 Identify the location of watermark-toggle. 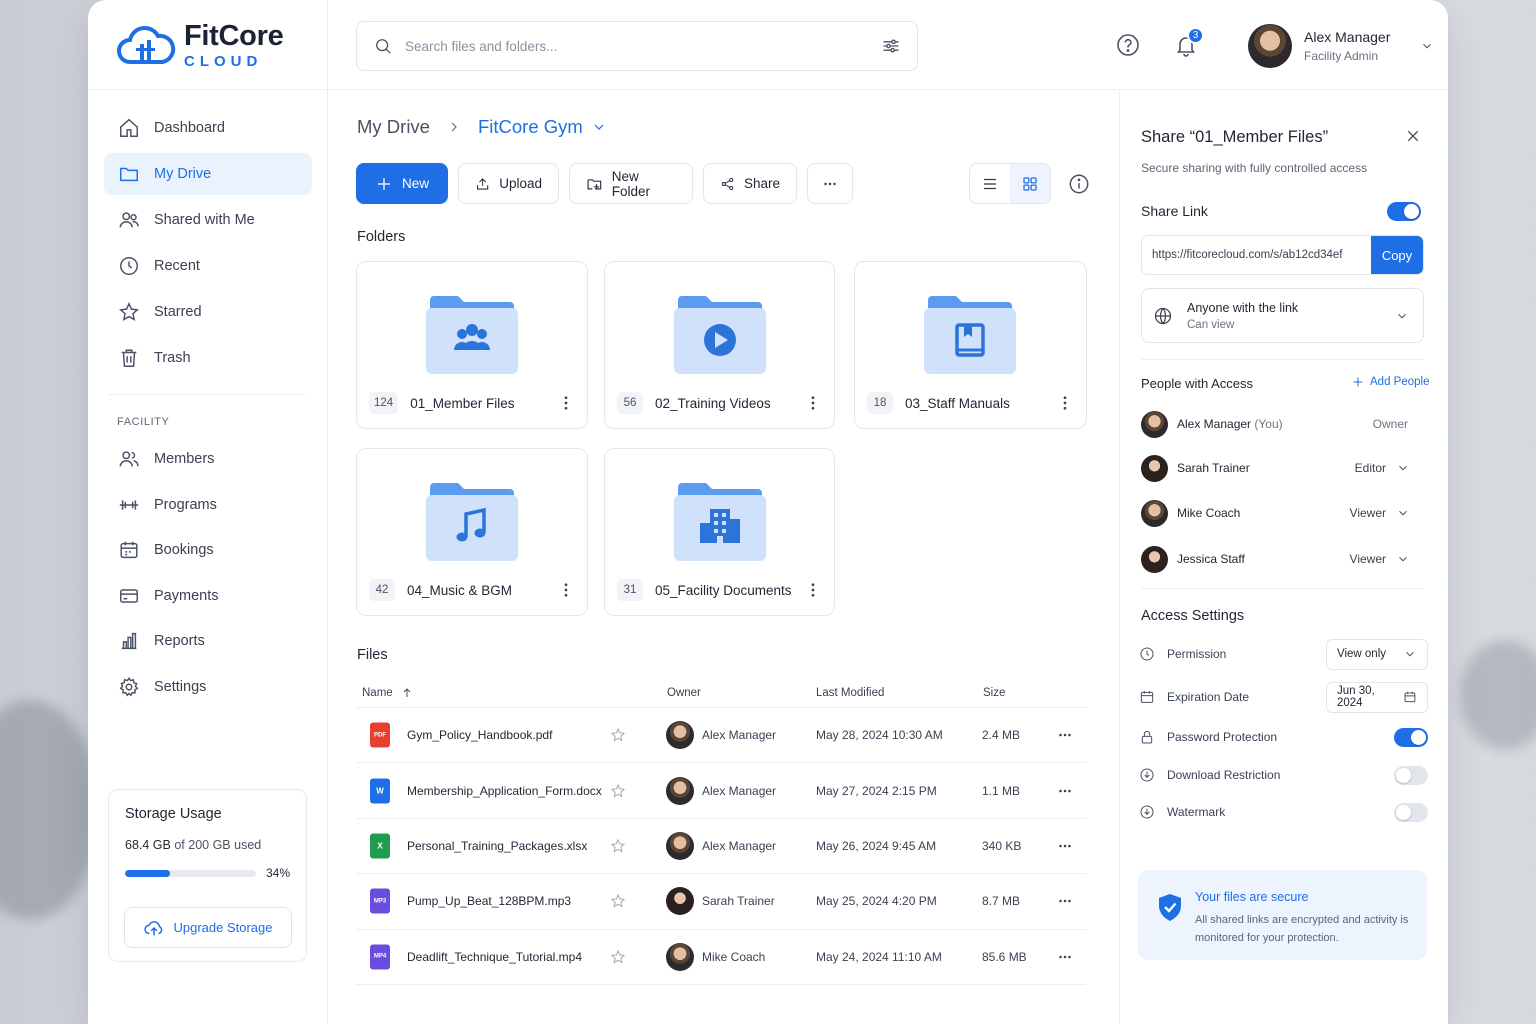
(1411, 812).